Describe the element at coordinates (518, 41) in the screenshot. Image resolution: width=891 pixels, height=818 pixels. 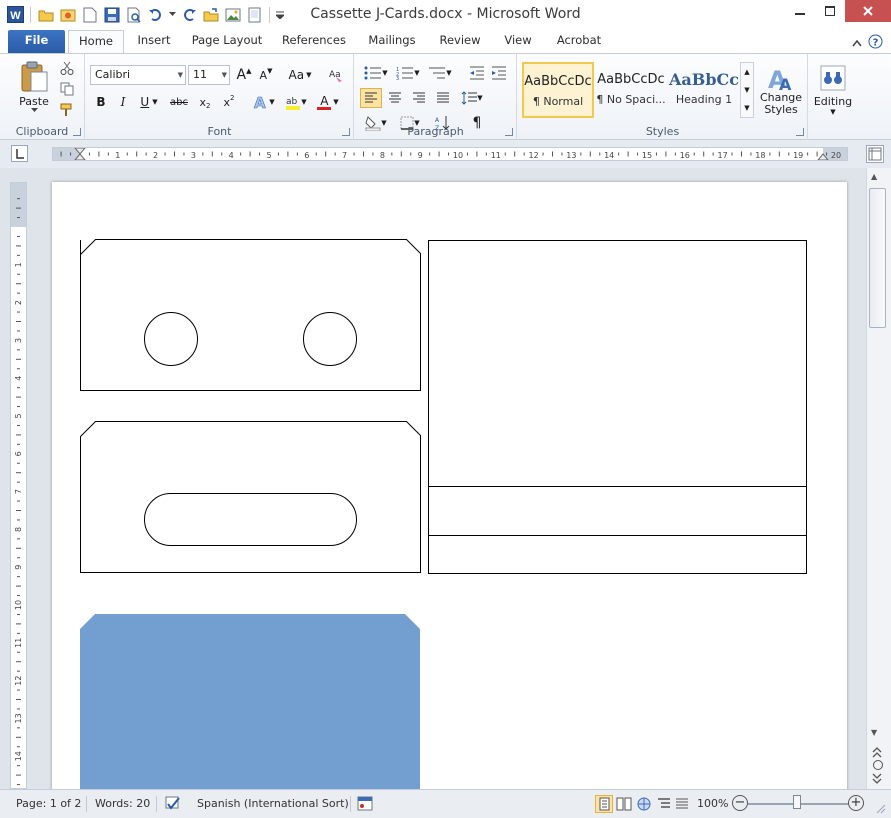
I see `tab-view: View` at that location.